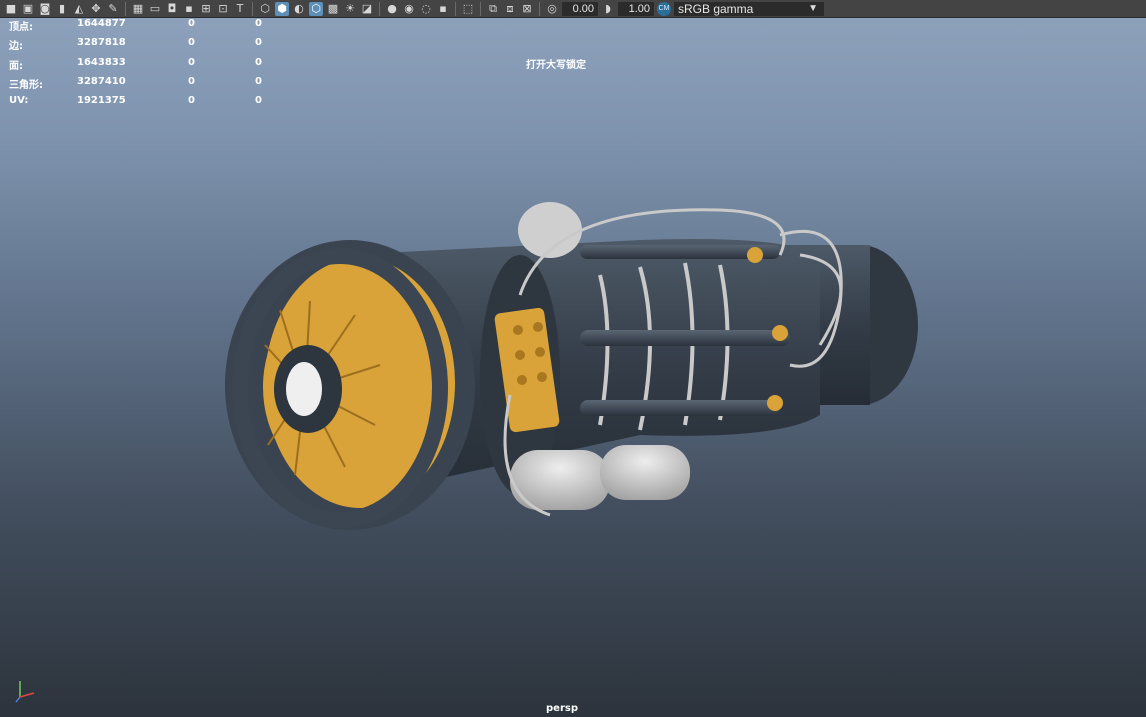 The height and width of the screenshot is (717, 1146). Describe the element at coordinates (265, 9) in the screenshot. I see `wireframe-icon: ⬡` at that location.